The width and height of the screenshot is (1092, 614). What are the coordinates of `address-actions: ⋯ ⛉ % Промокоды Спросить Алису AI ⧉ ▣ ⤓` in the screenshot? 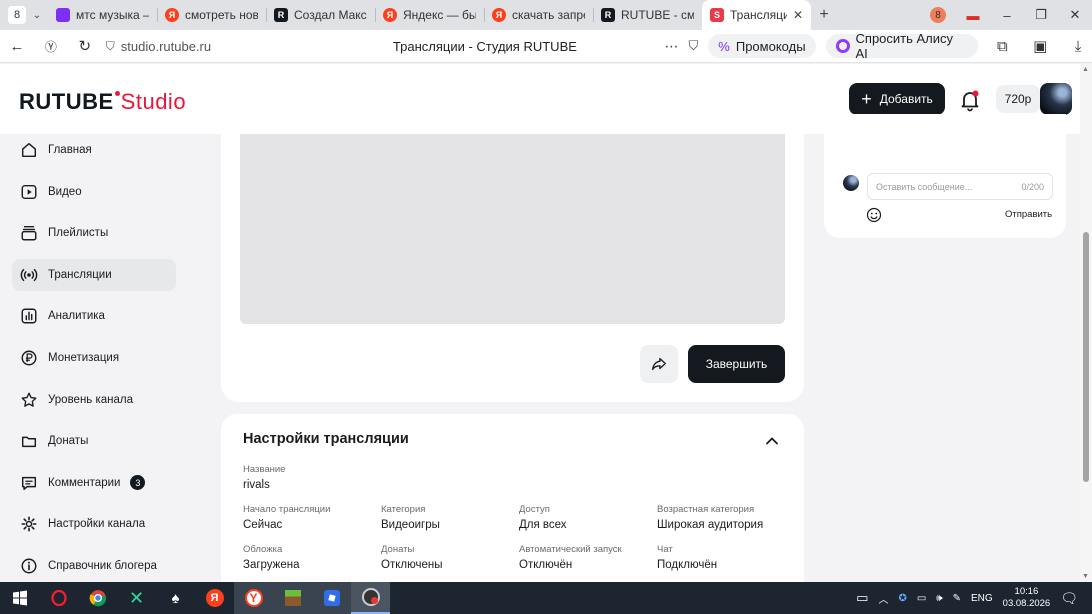 It's located at (878, 46).